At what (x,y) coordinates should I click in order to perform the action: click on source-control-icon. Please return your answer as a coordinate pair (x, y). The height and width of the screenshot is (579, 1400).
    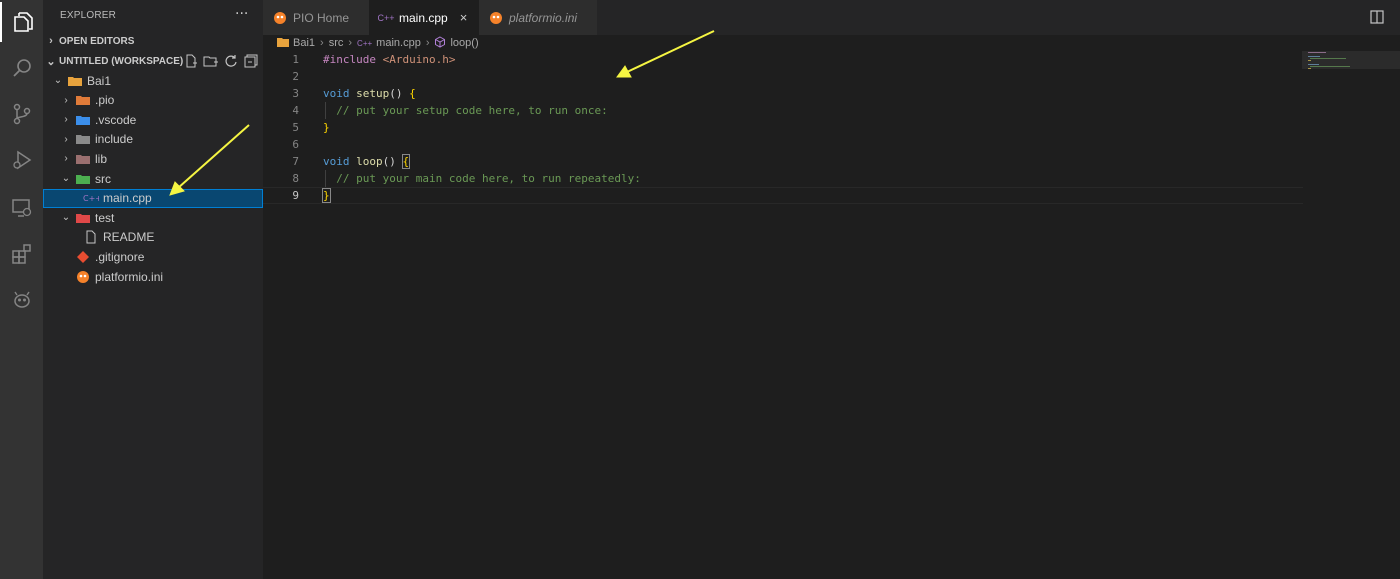
    Looking at the image, I should click on (21, 114).